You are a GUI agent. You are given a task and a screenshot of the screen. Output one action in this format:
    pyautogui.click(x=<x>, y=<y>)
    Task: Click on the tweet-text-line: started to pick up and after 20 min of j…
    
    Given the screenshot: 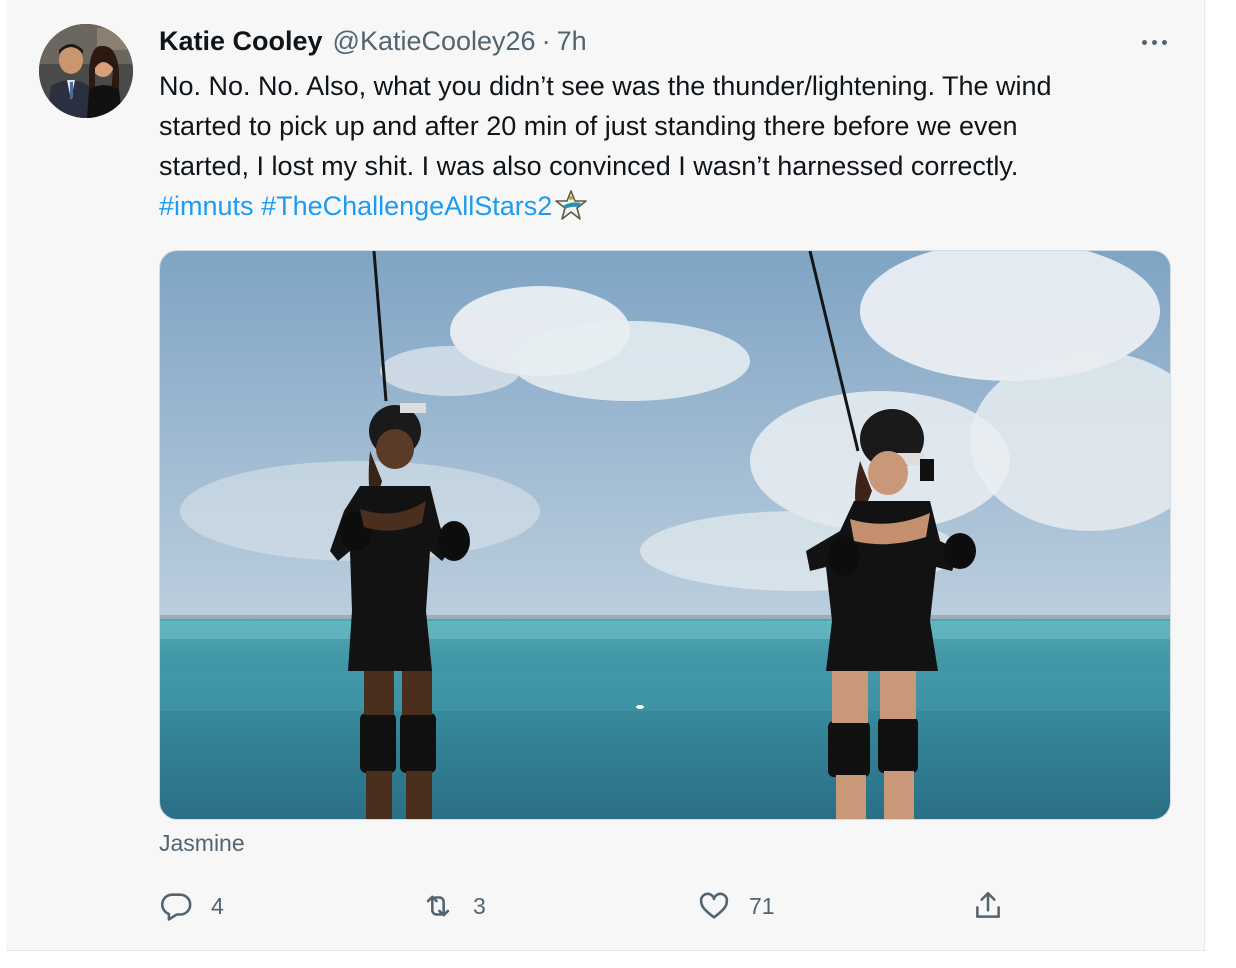 What is the action you would take?
    pyautogui.click(x=588, y=126)
    